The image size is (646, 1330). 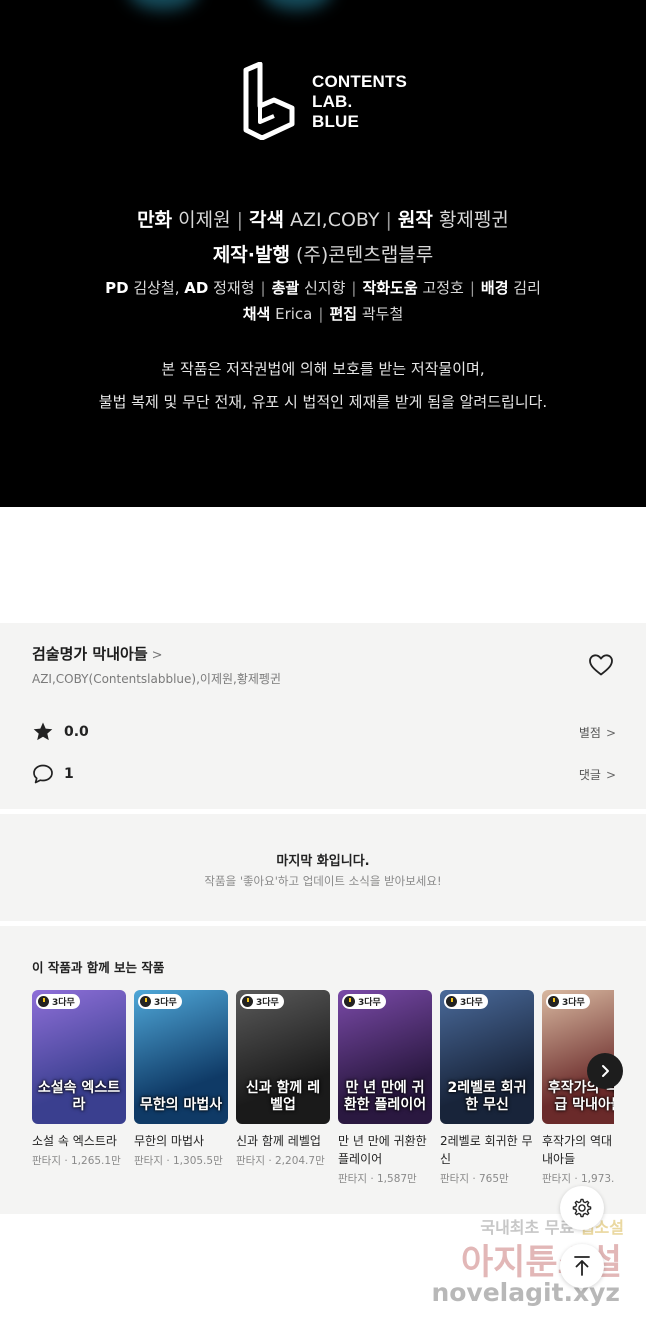 I want to click on series-title: 검술명가 막내아들, so click(x=90, y=654).